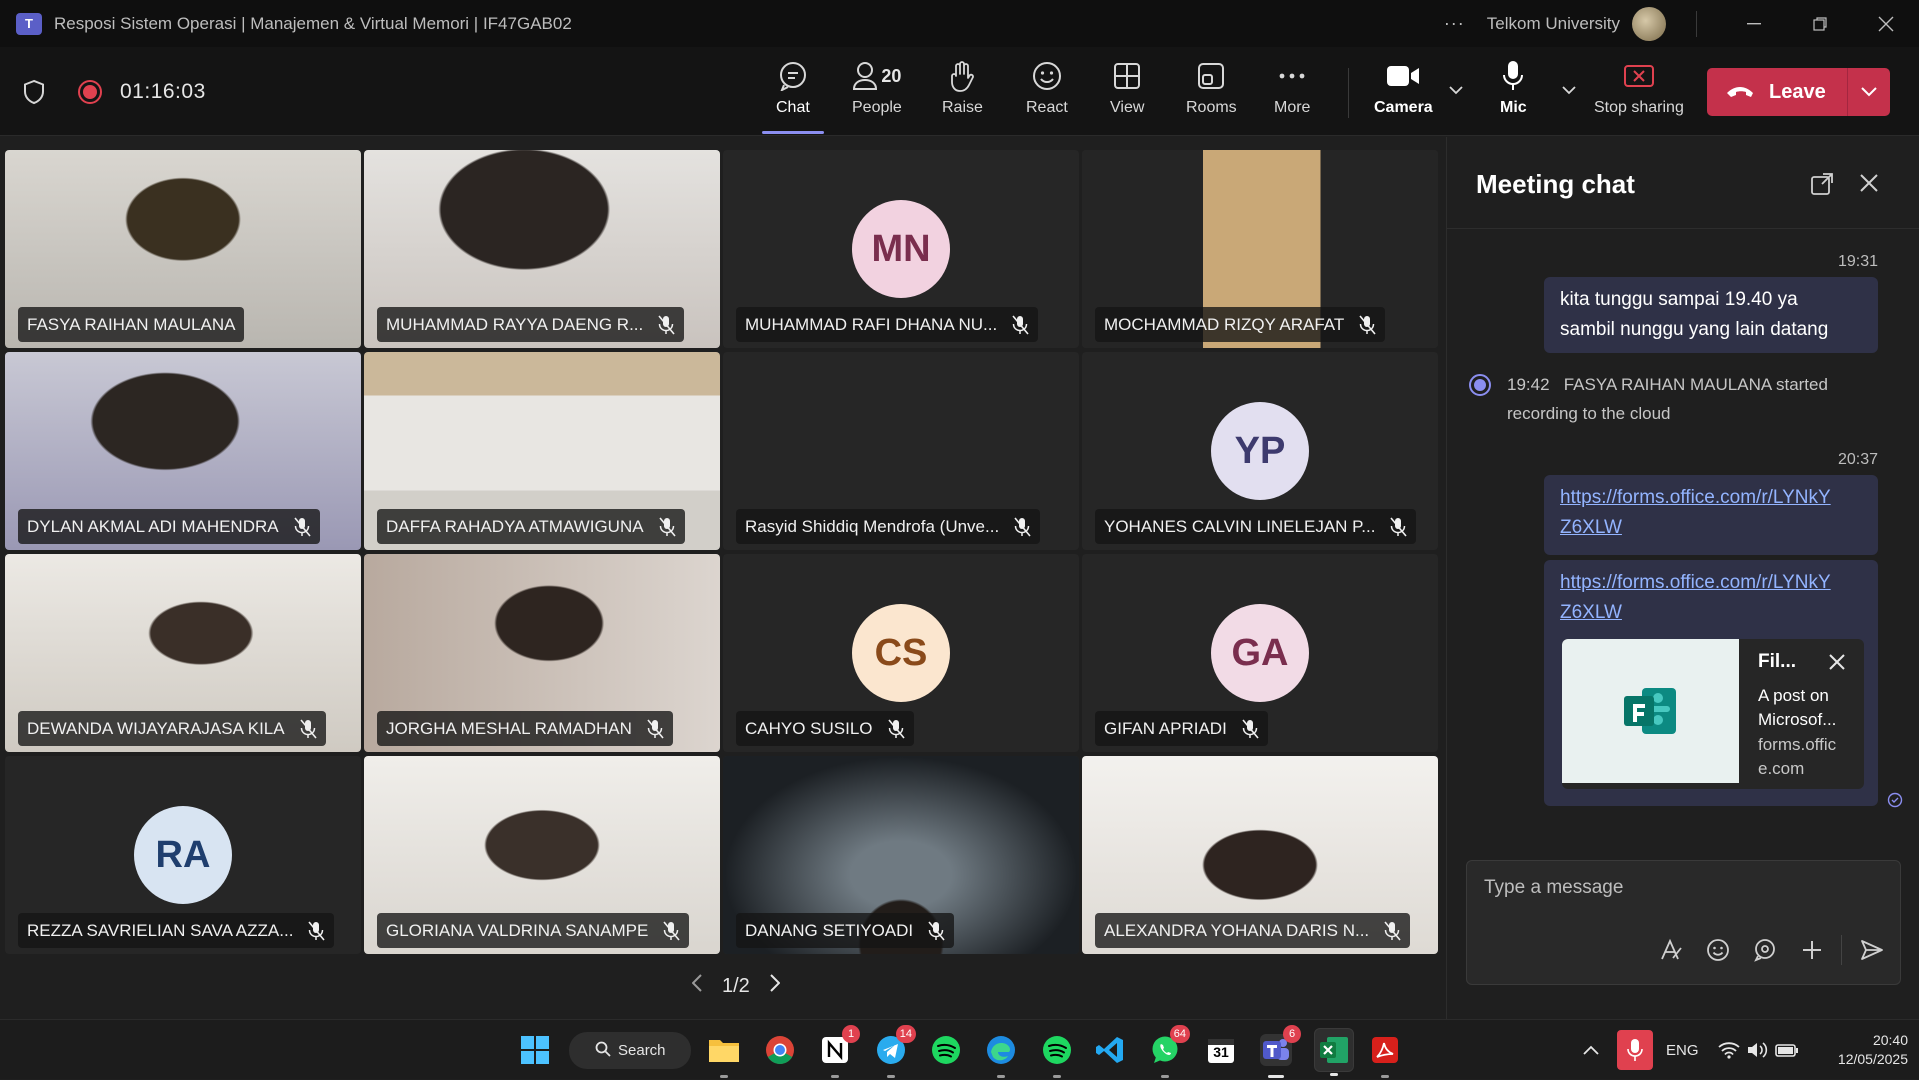 The image size is (1919, 1080). Describe the element at coordinates (1385, 1056) in the screenshot. I see `acrobat-icon` at that location.